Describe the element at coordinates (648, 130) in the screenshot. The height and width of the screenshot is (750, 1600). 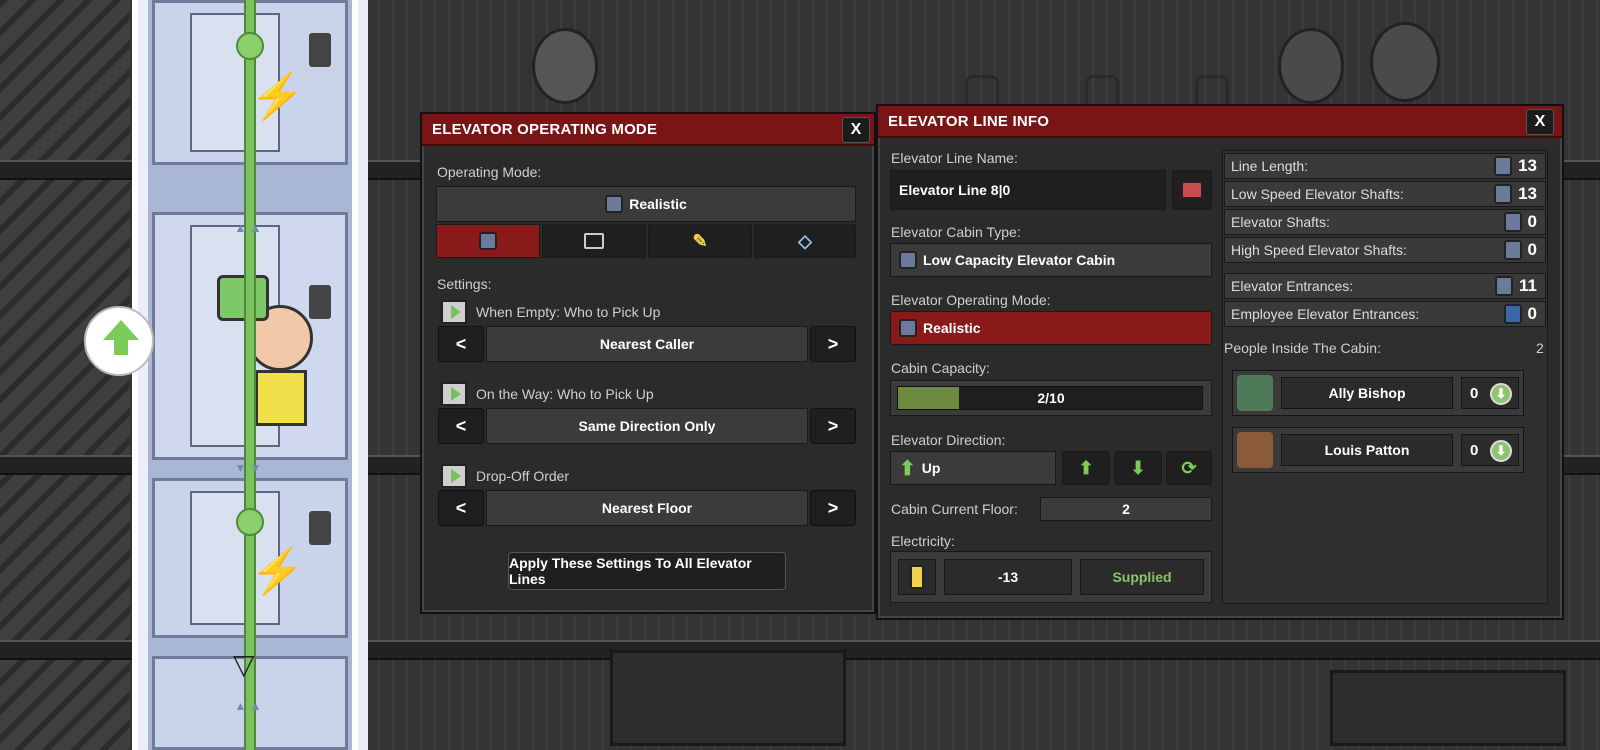
I see `operating-mode-title: ELEVATOR OPERATING MODE` at that location.